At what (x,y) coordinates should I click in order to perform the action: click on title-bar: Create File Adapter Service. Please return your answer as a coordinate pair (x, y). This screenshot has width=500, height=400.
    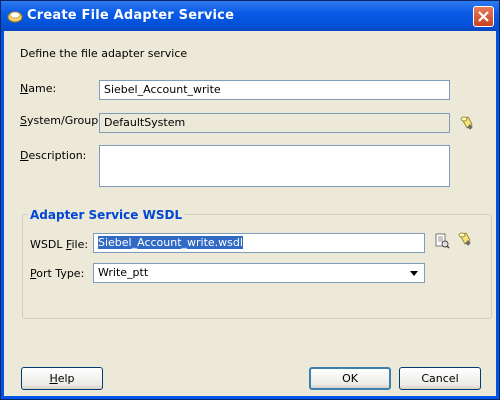
    Looking at the image, I should click on (250, 16).